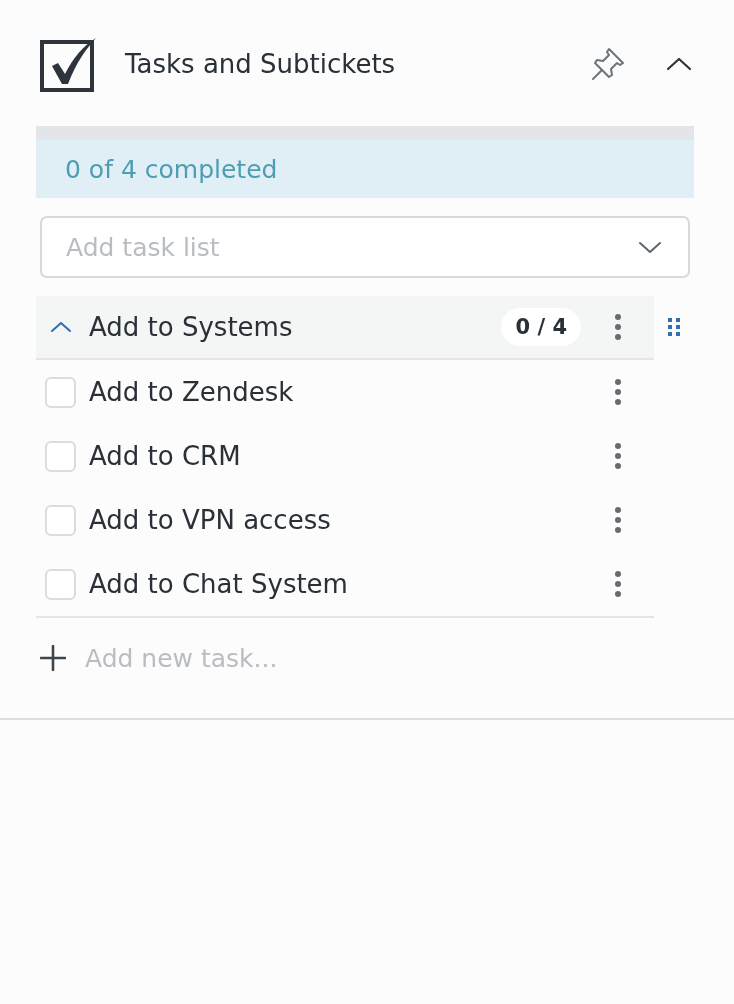 The width and height of the screenshot is (734, 1004). Describe the element at coordinates (53, 658) in the screenshot. I see `plus-icon` at that location.